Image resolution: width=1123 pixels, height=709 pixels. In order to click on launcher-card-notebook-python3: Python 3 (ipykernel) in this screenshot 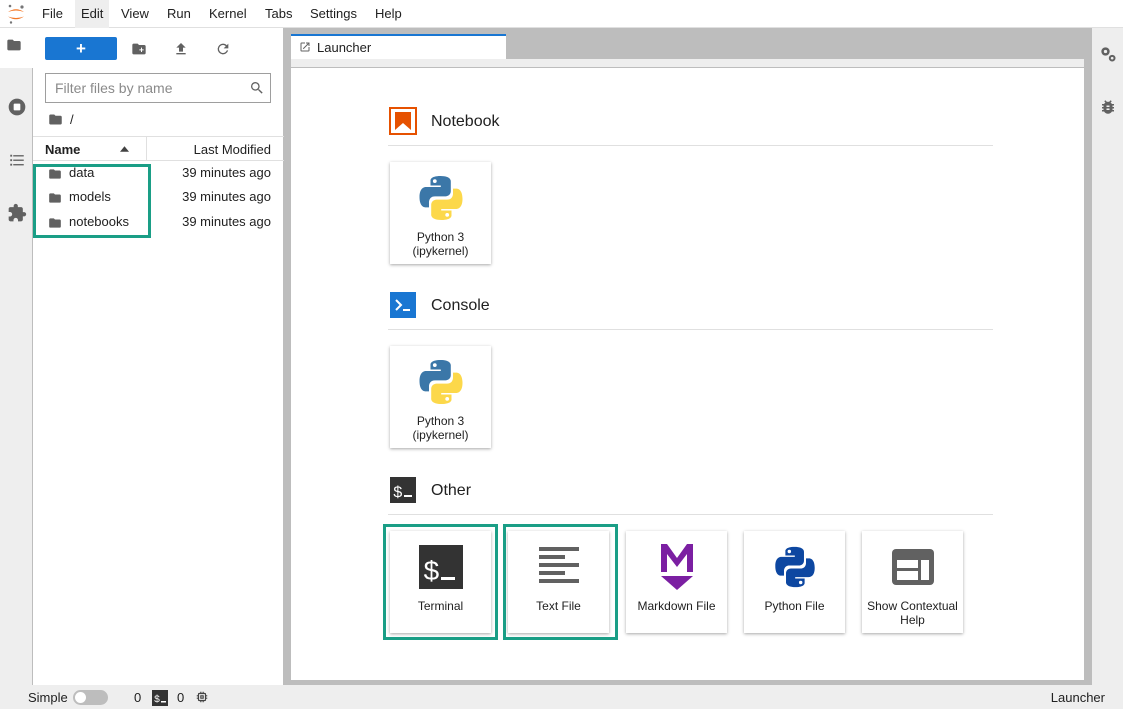, I will do `click(440, 213)`.